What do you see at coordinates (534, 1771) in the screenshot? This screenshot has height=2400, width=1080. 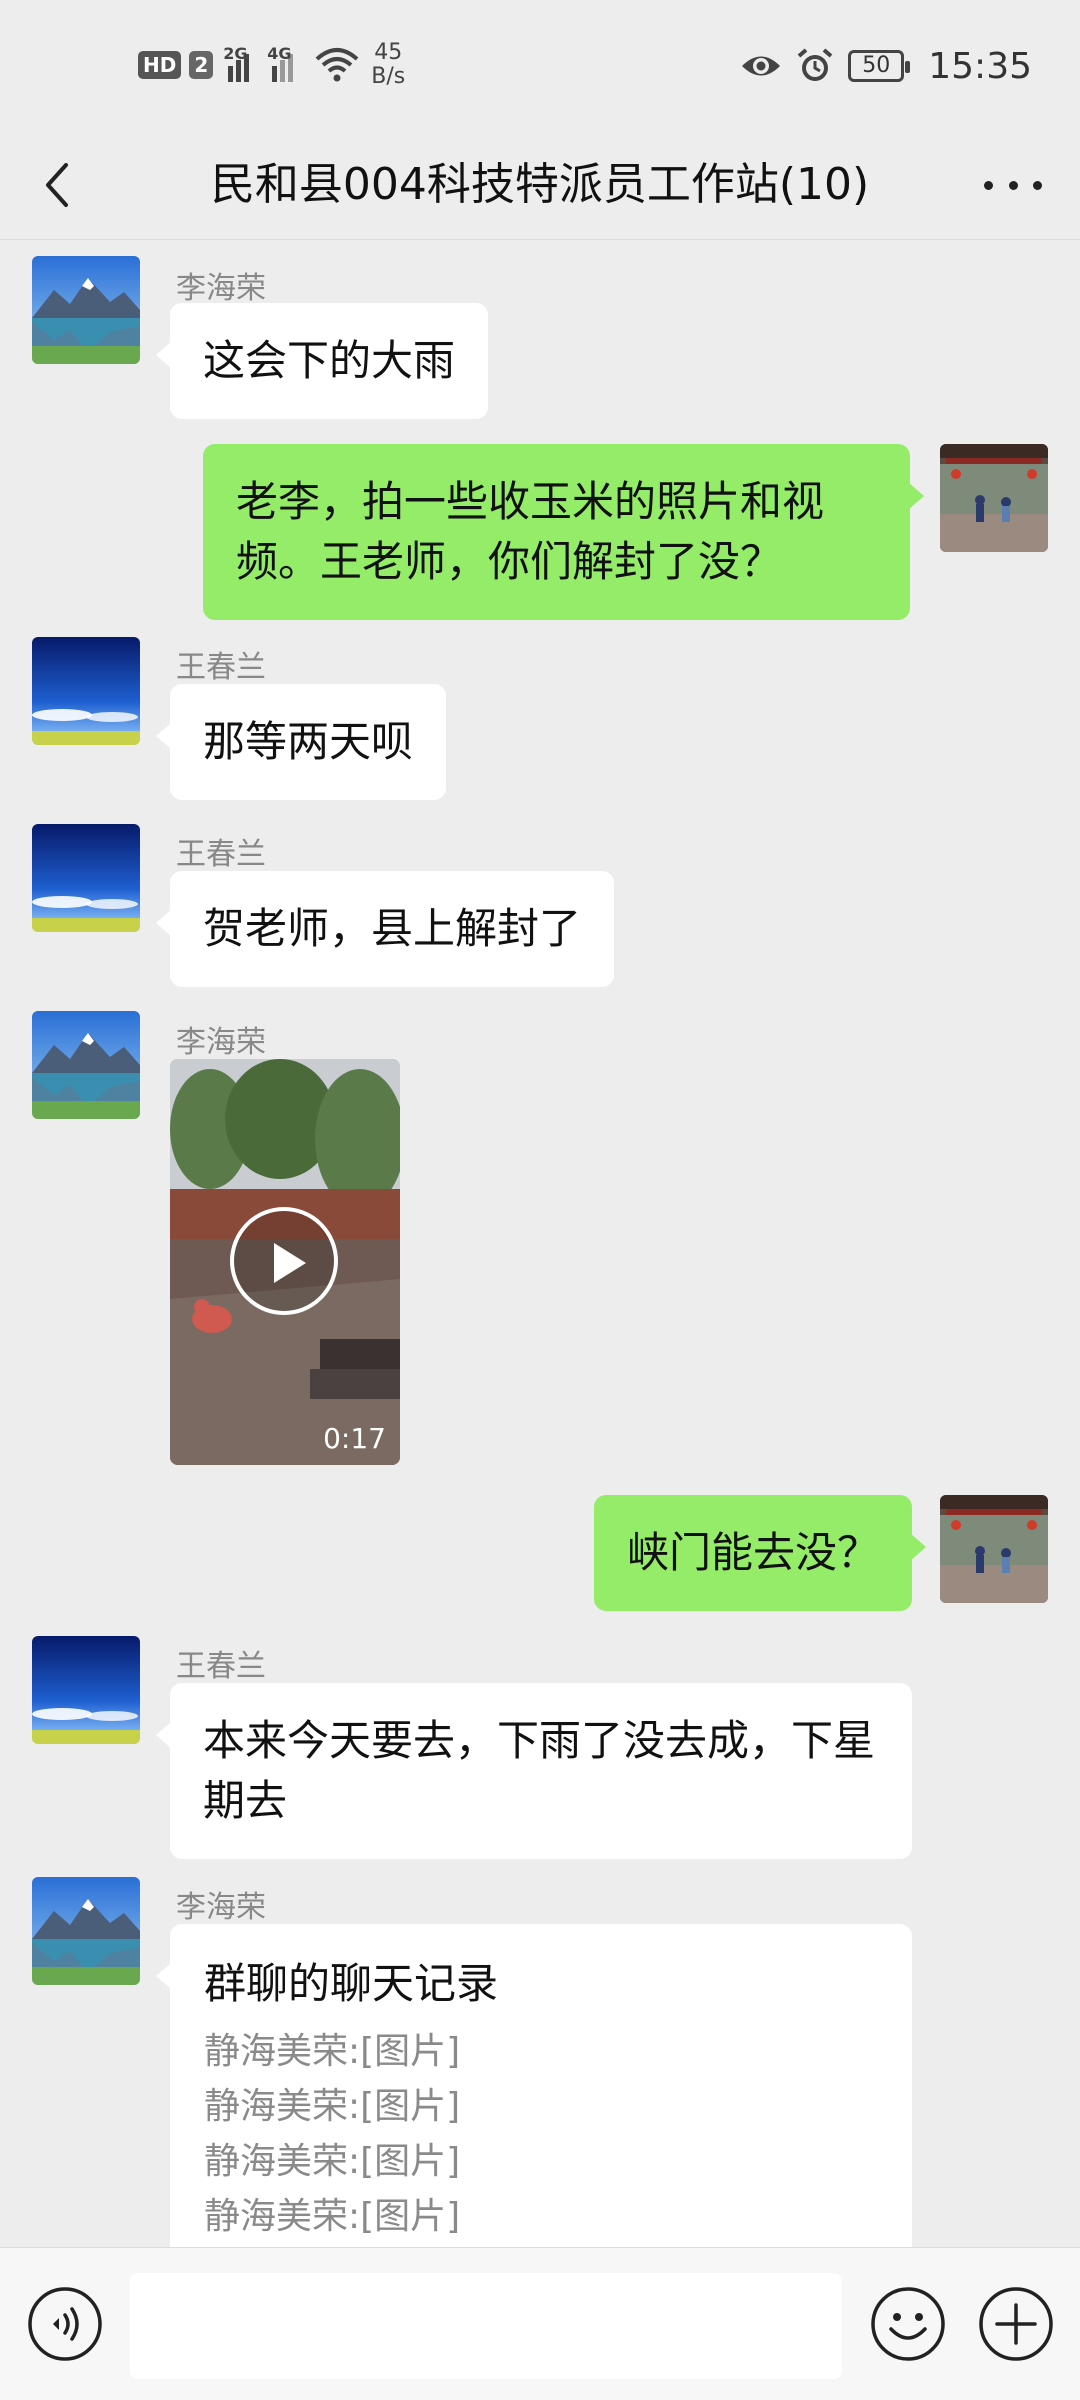 I see `message-bubble: 本来今天要去，下雨了没去成，下星期去` at bounding box center [534, 1771].